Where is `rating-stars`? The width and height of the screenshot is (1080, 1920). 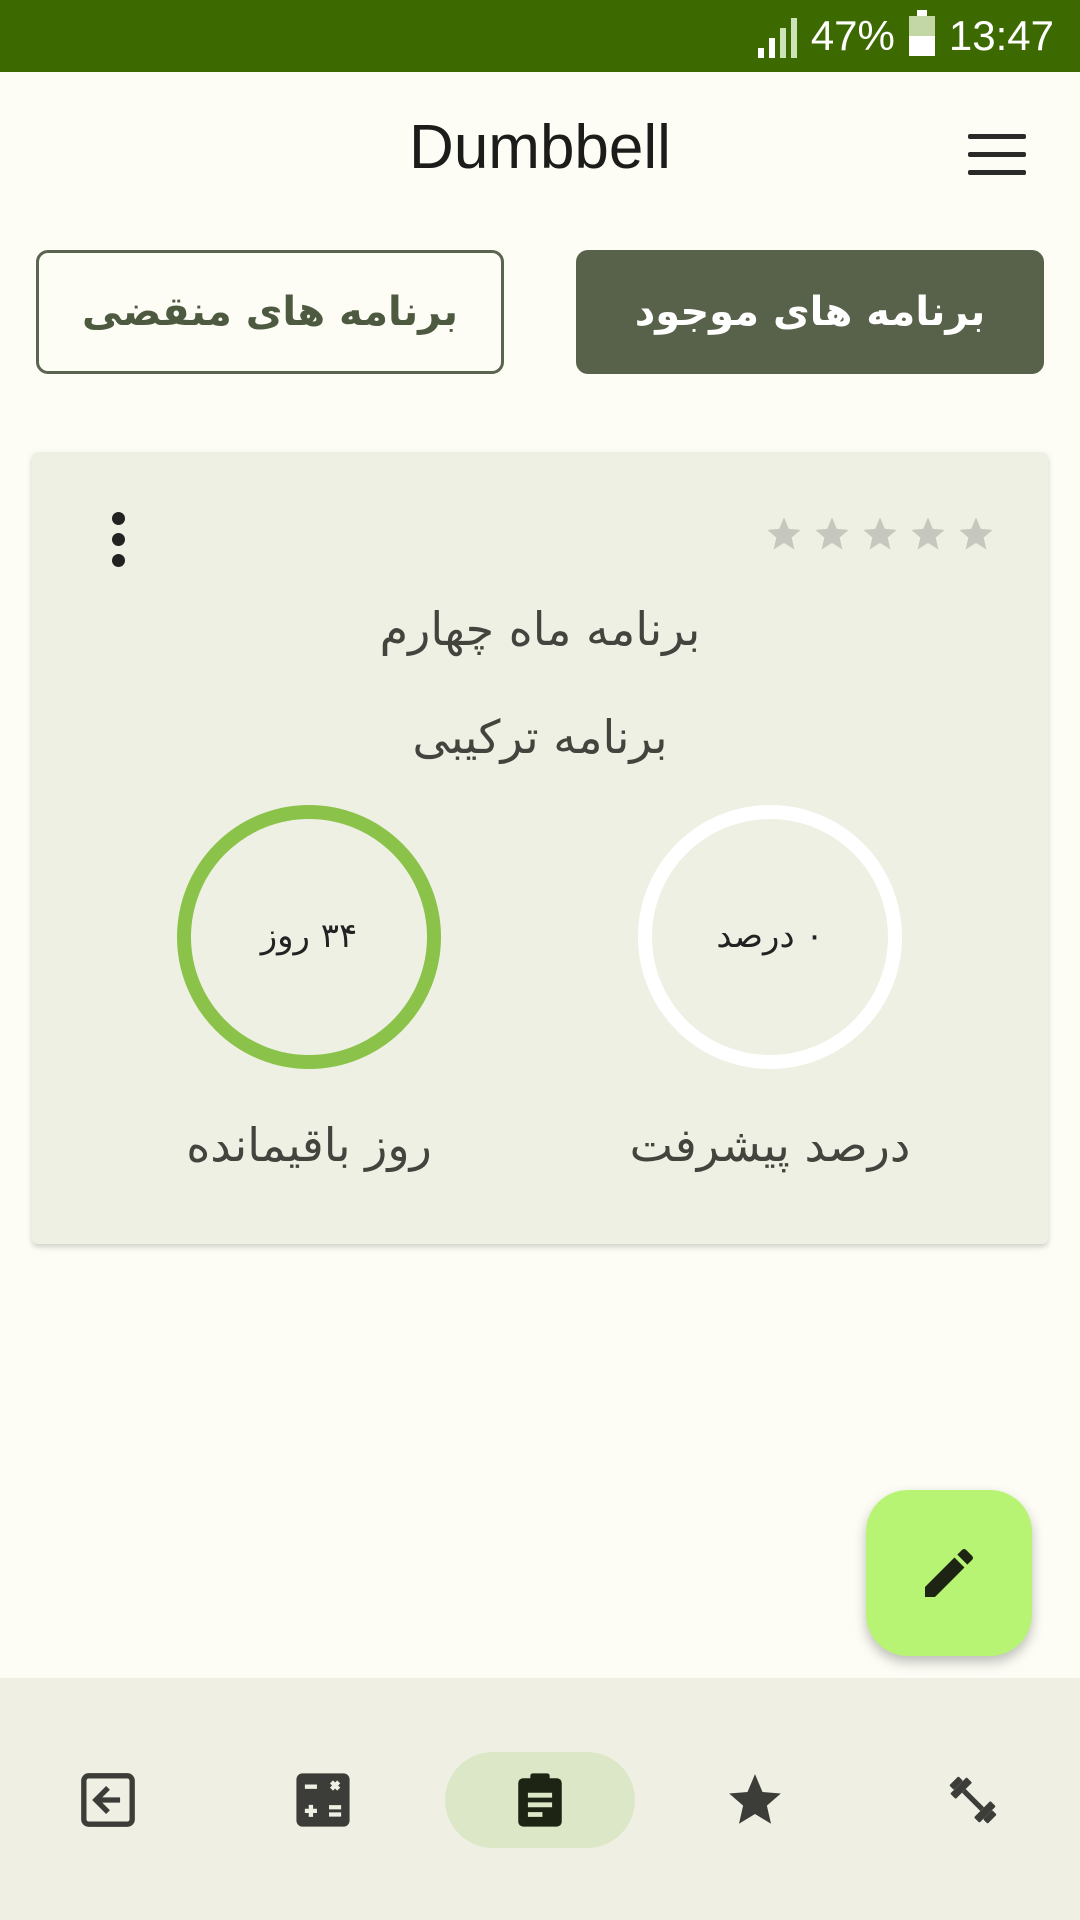 rating-stars is located at coordinates (880, 534).